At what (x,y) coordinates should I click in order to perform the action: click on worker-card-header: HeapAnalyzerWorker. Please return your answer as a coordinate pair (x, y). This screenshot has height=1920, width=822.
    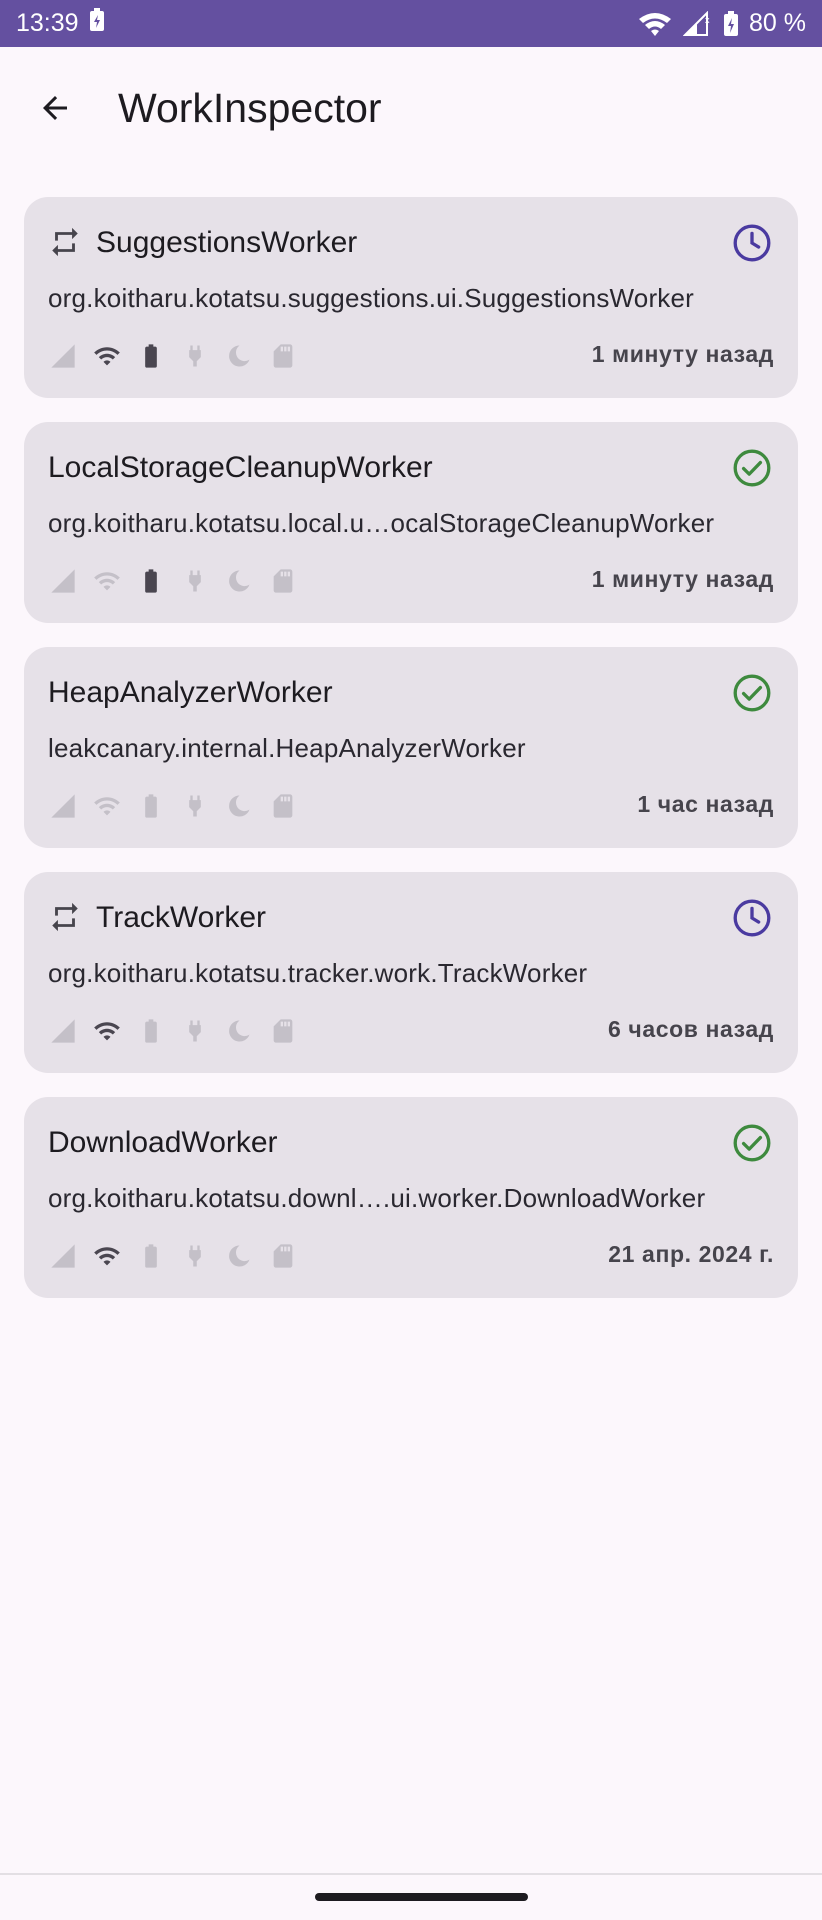
    Looking at the image, I should click on (411, 693).